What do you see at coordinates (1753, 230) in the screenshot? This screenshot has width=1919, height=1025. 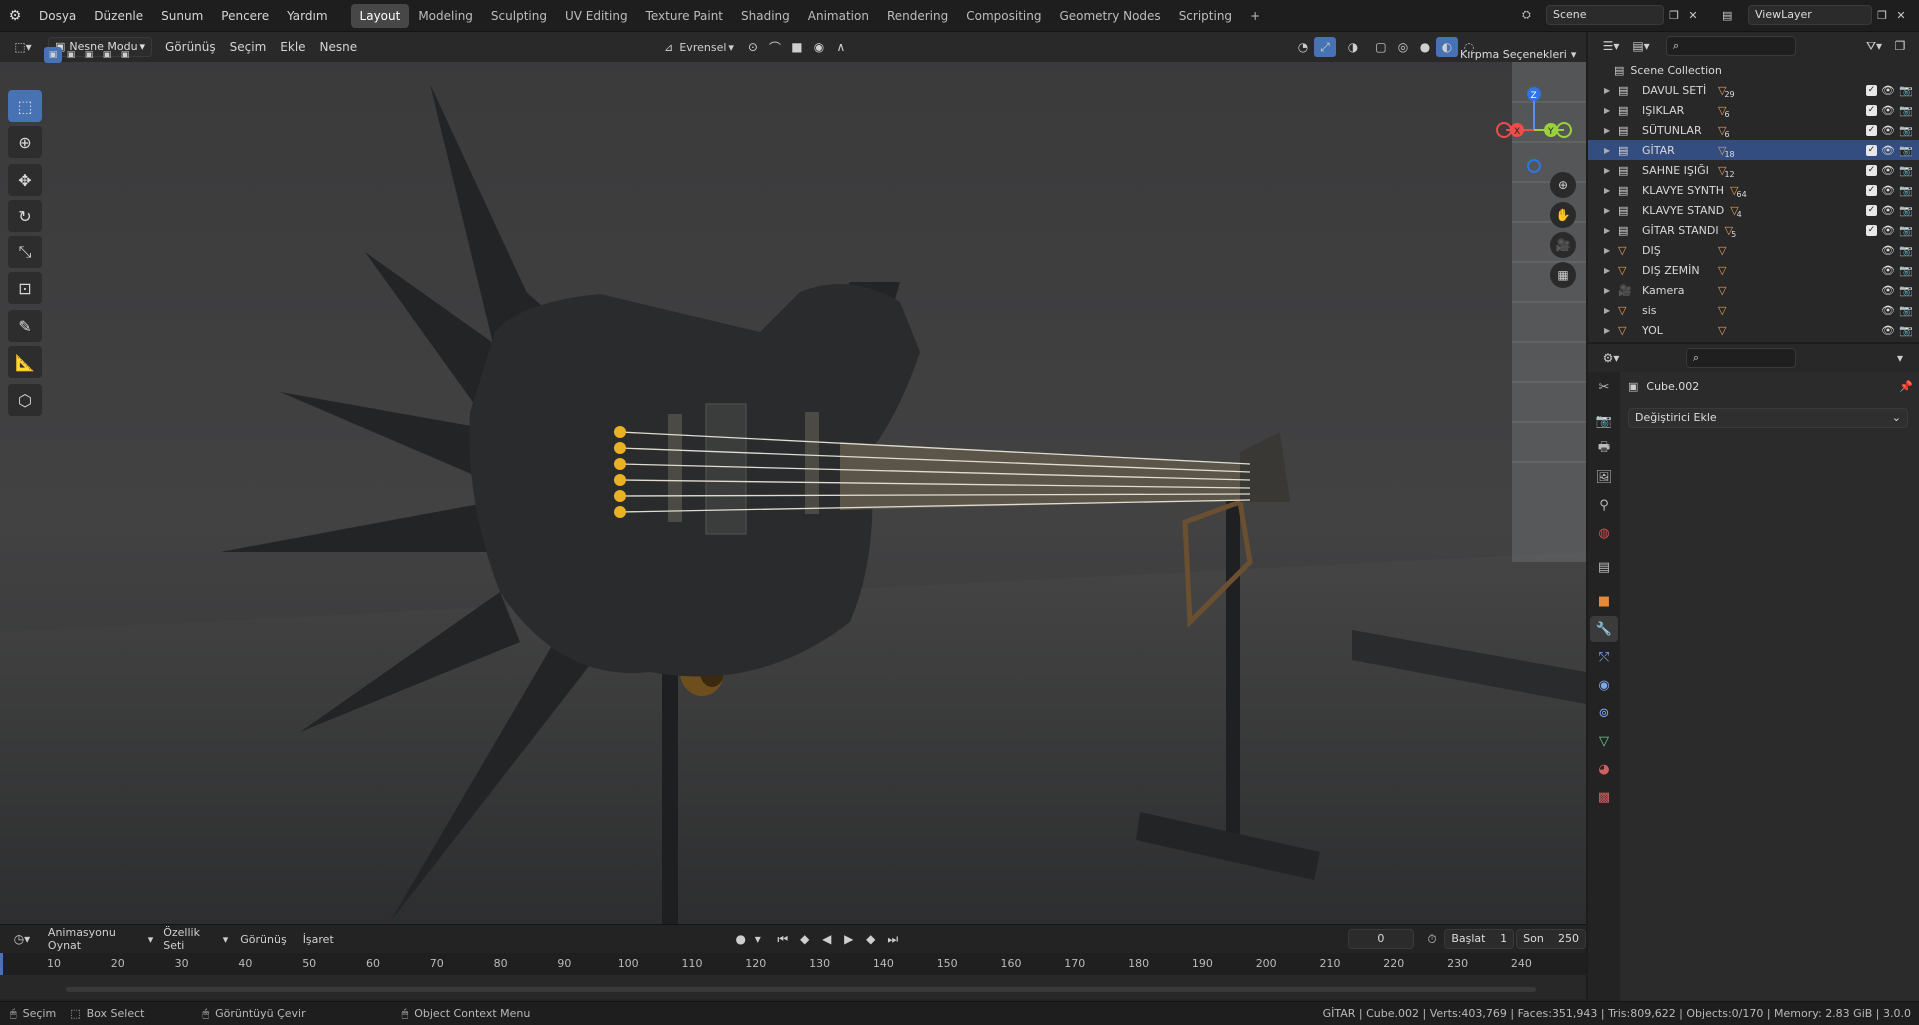 I see `outliner-item: ▶ ▤ GİTAR STANDI ▽ 5 ✓ 👁 📷` at bounding box center [1753, 230].